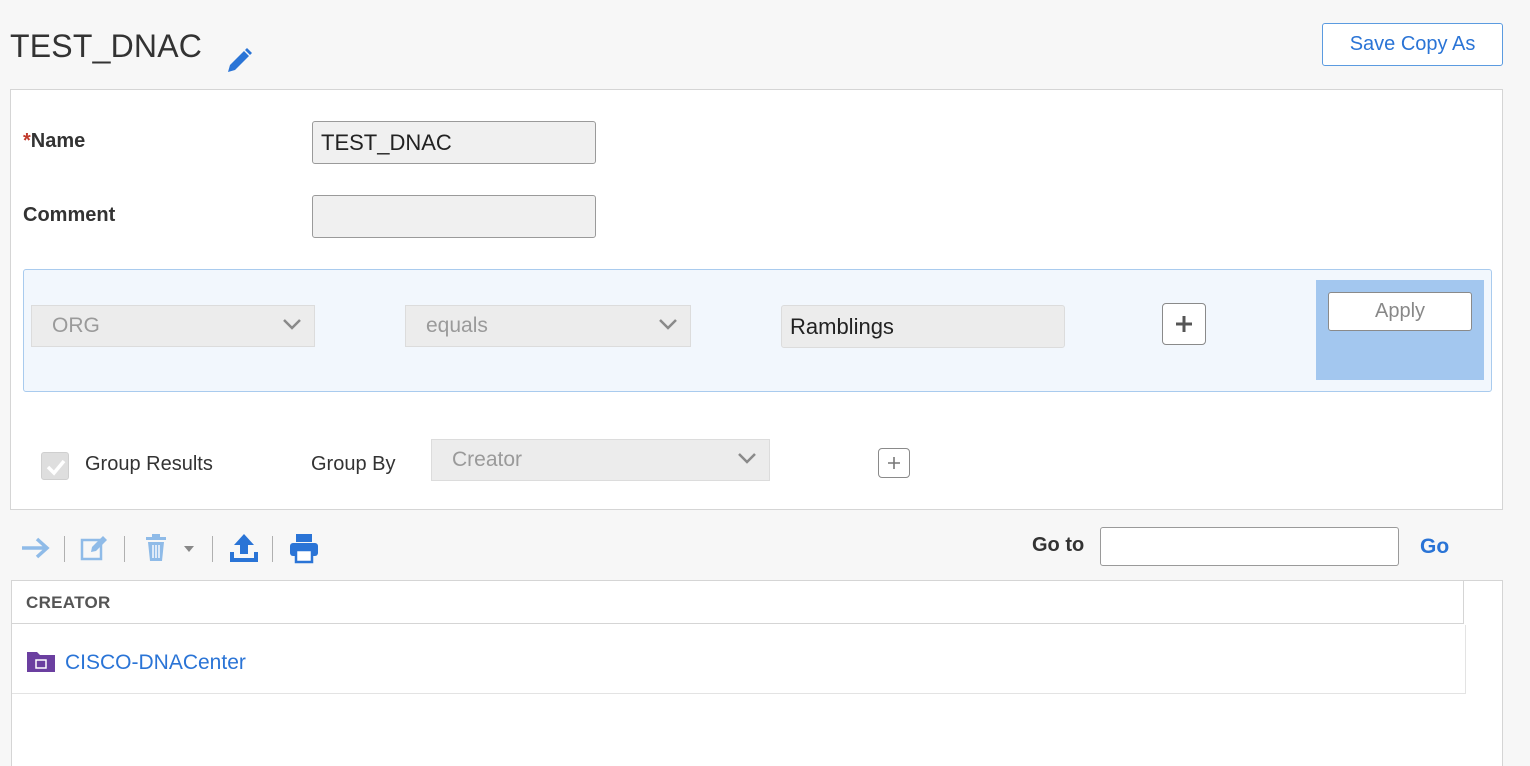 This screenshot has width=1530, height=766. What do you see at coordinates (106, 46) in the screenshot?
I see `page-title: TEST_DNAC` at bounding box center [106, 46].